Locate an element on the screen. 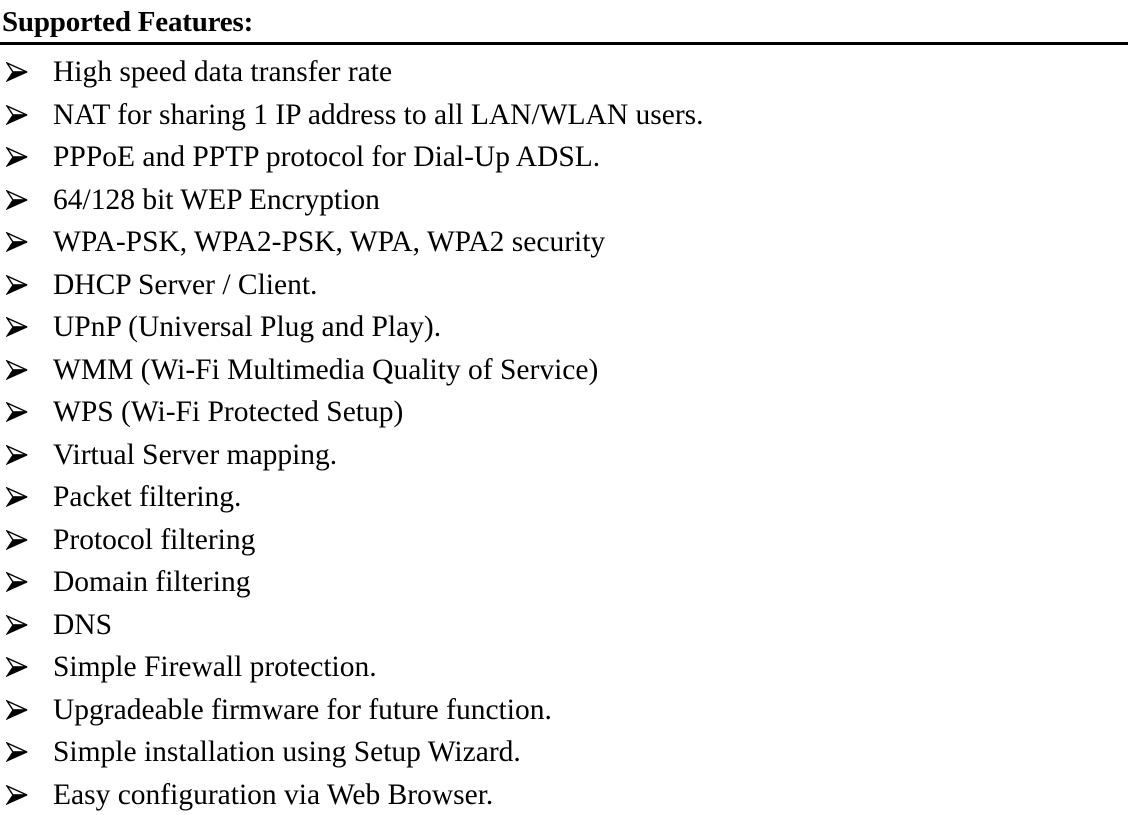 The width and height of the screenshot is (1128, 815). feature-text: Simple installation using Setup Wizard. is located at coordinates (287, 752).